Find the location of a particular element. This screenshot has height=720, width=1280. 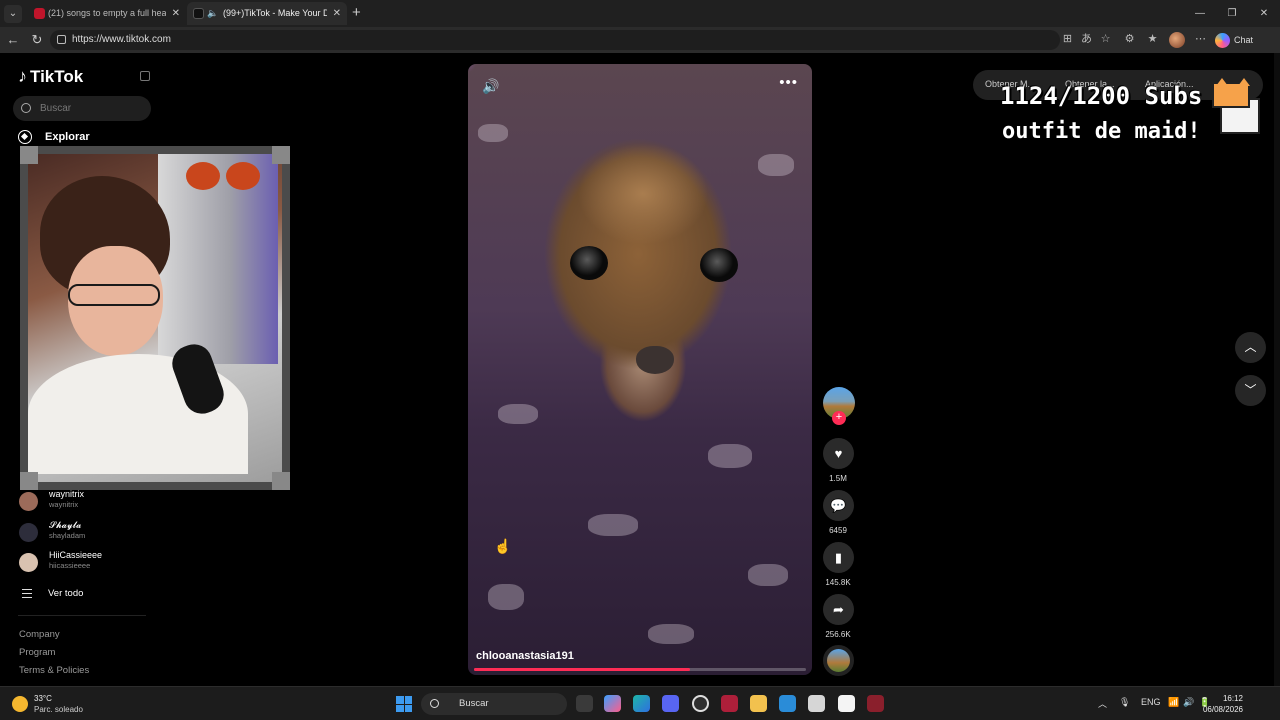

tab-actions-menu-icon: ⌄ is located at coordinates (13, 14).